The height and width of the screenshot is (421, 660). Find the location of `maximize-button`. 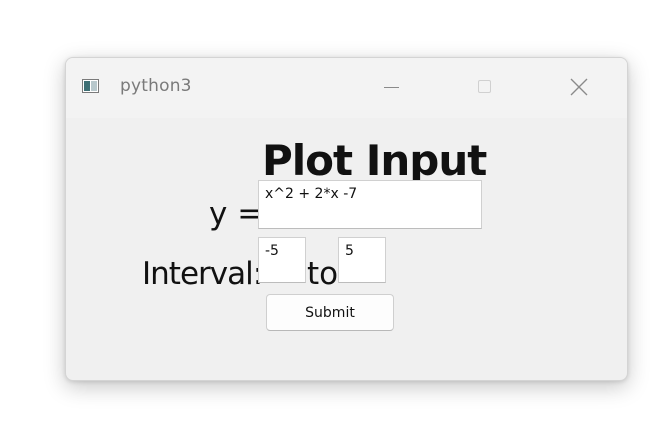

maximize-button is located at coordinates (485, 87).